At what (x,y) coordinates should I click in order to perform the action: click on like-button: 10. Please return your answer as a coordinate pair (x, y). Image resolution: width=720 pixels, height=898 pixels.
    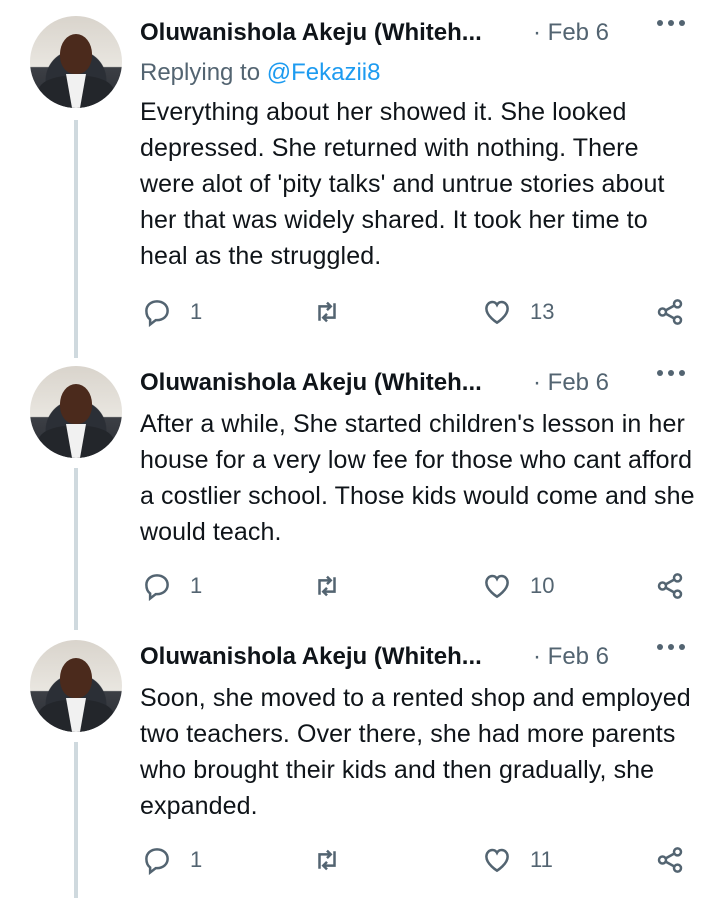
    Looking at the image, I should click on (518, 586).